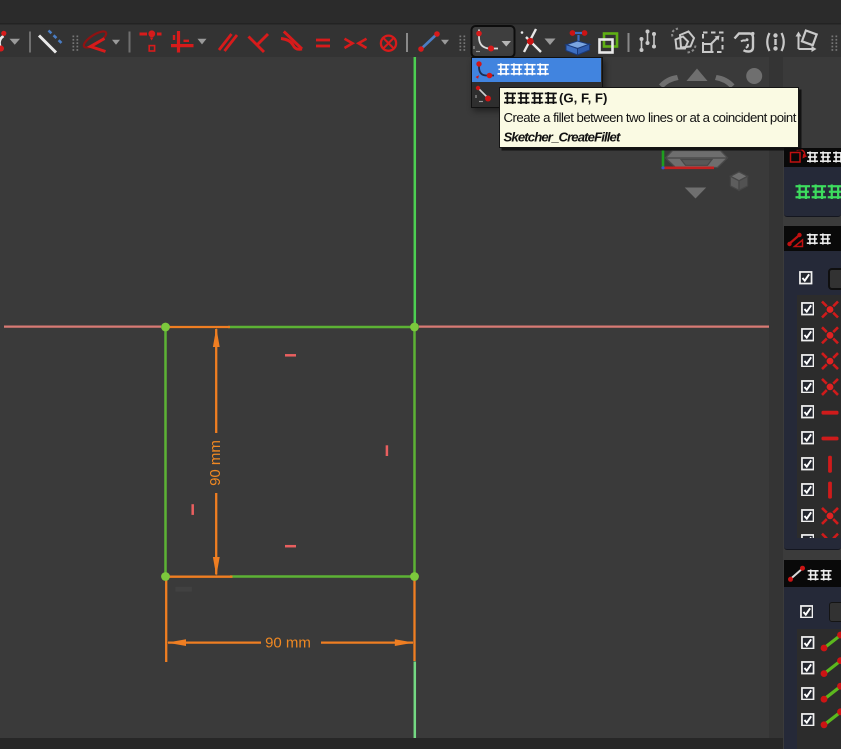  What do you see at coordinates (583, 97) in the screenshot?
I see `svg-text: (G, F, F)` at bounding box center [583, 97].